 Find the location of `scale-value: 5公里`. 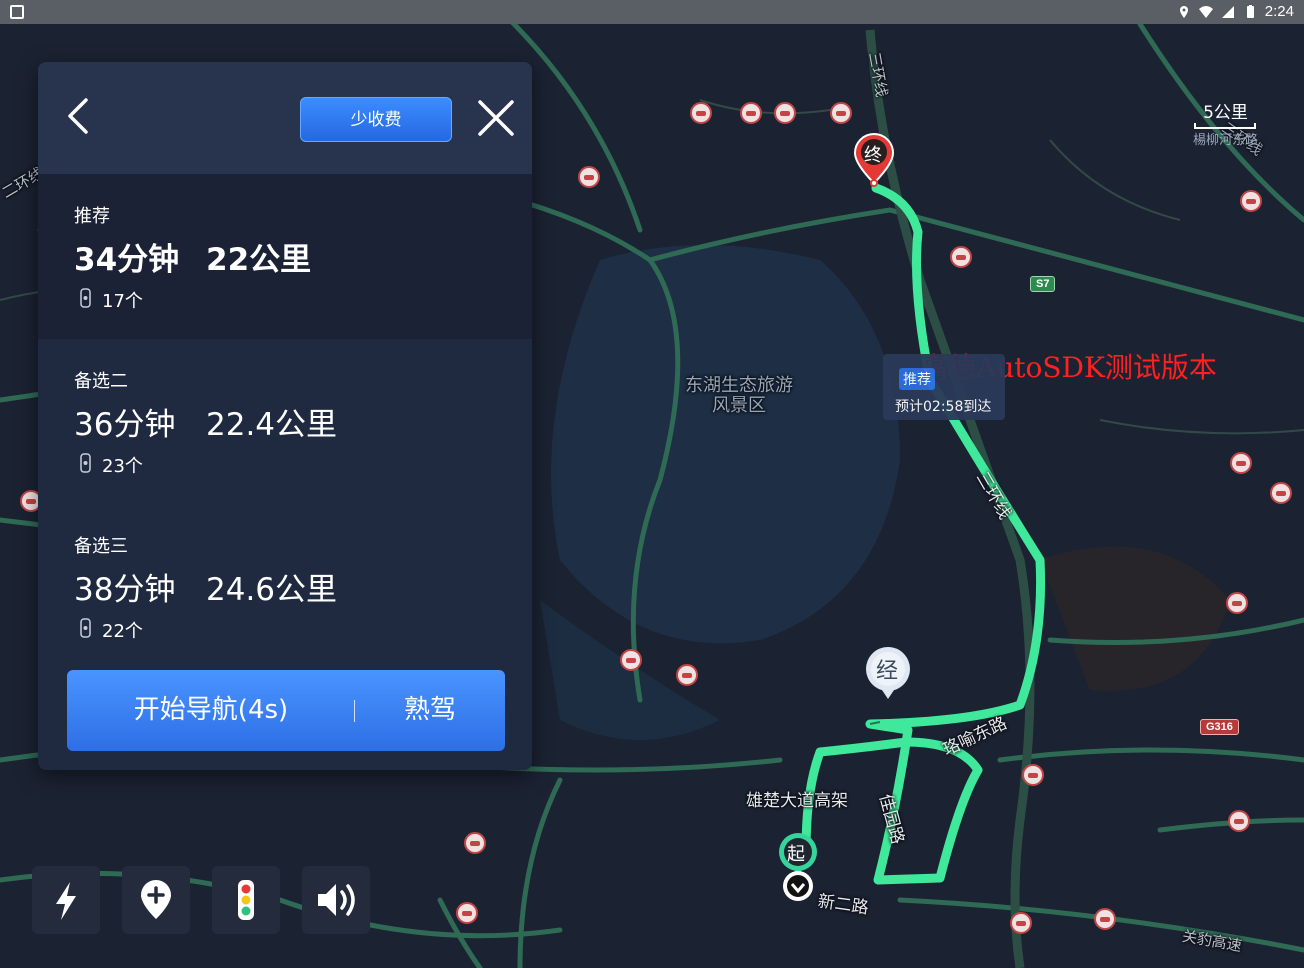

scale-value: 5公里 is located at coordinates (1225, 113).